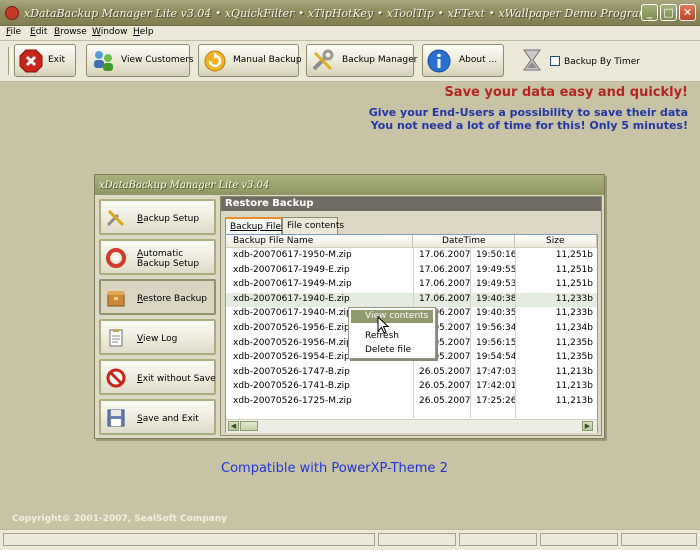  Describe the element at coordinates (45, 60) in the screenshot. I see `exit-button: Exit` at that location.